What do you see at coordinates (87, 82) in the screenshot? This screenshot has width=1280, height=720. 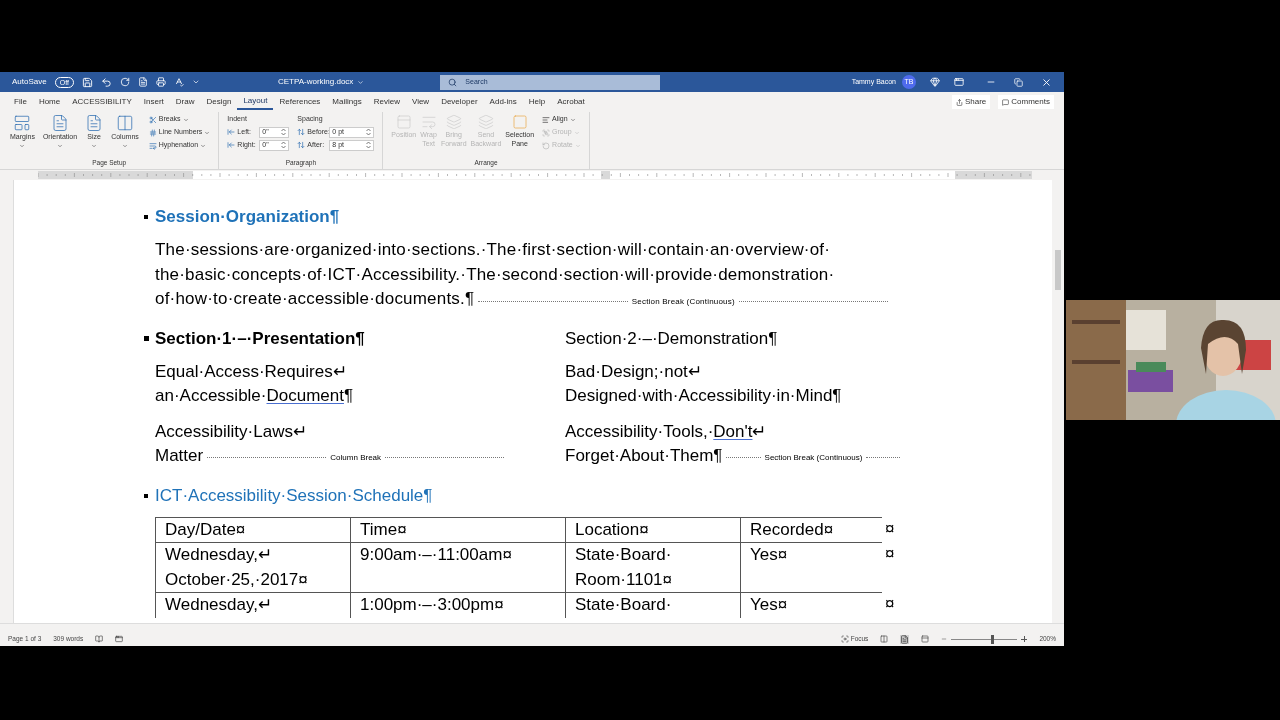 I see `save-icon` at bounding box center [87, 82].